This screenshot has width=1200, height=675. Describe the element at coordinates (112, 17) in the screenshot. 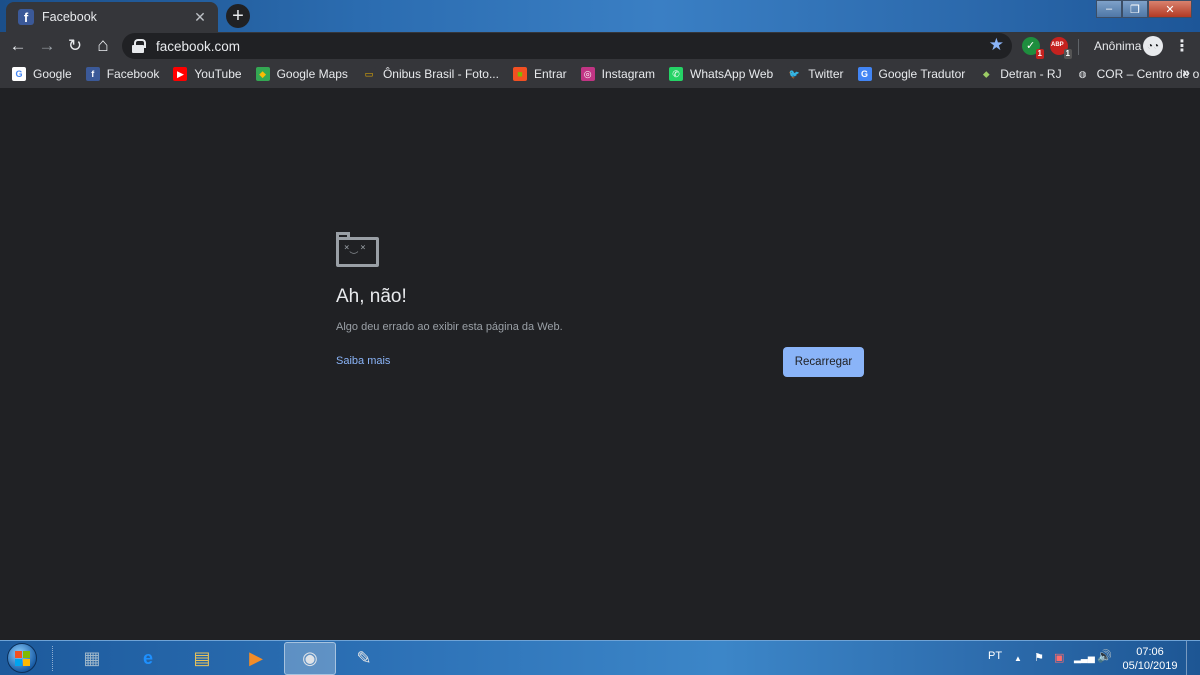

I see `tab-facebook: f Facebook ✕` at that location.